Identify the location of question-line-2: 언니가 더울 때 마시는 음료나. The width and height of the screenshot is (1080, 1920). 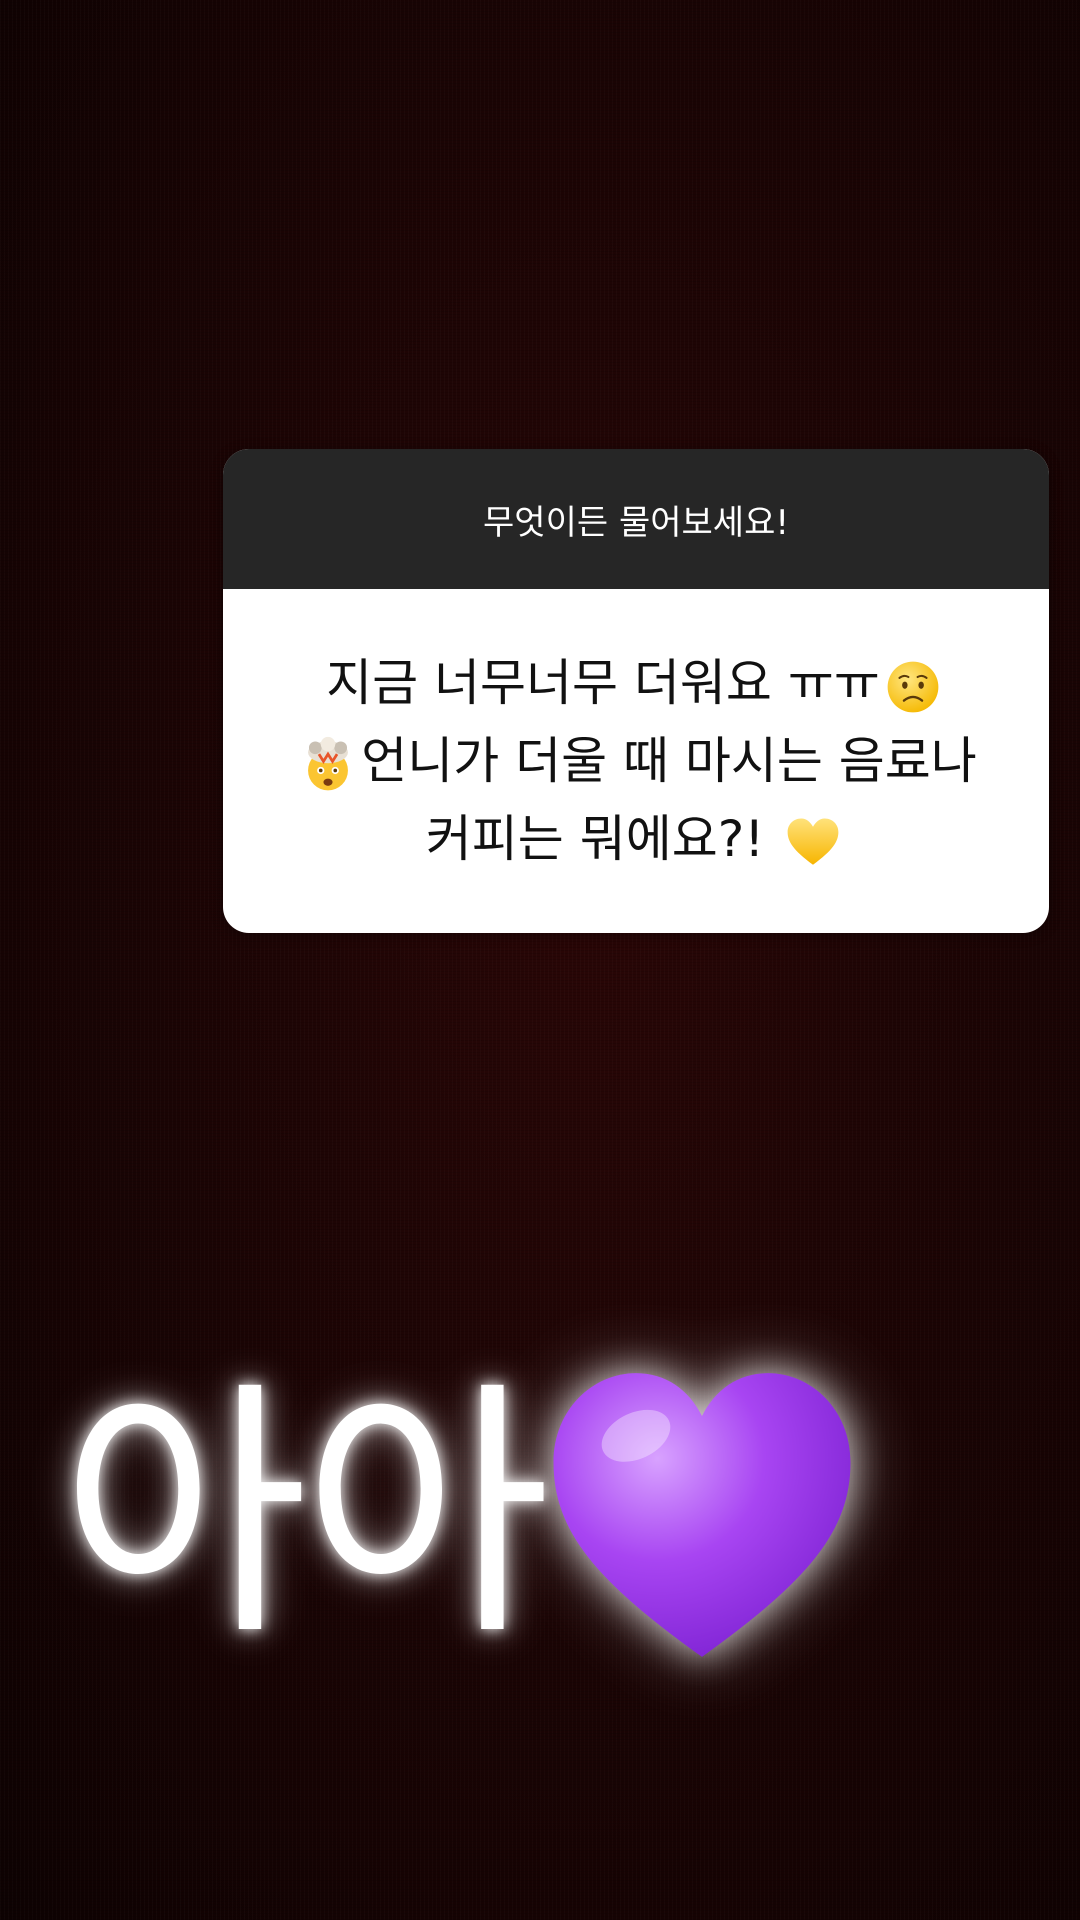
(669, 761).